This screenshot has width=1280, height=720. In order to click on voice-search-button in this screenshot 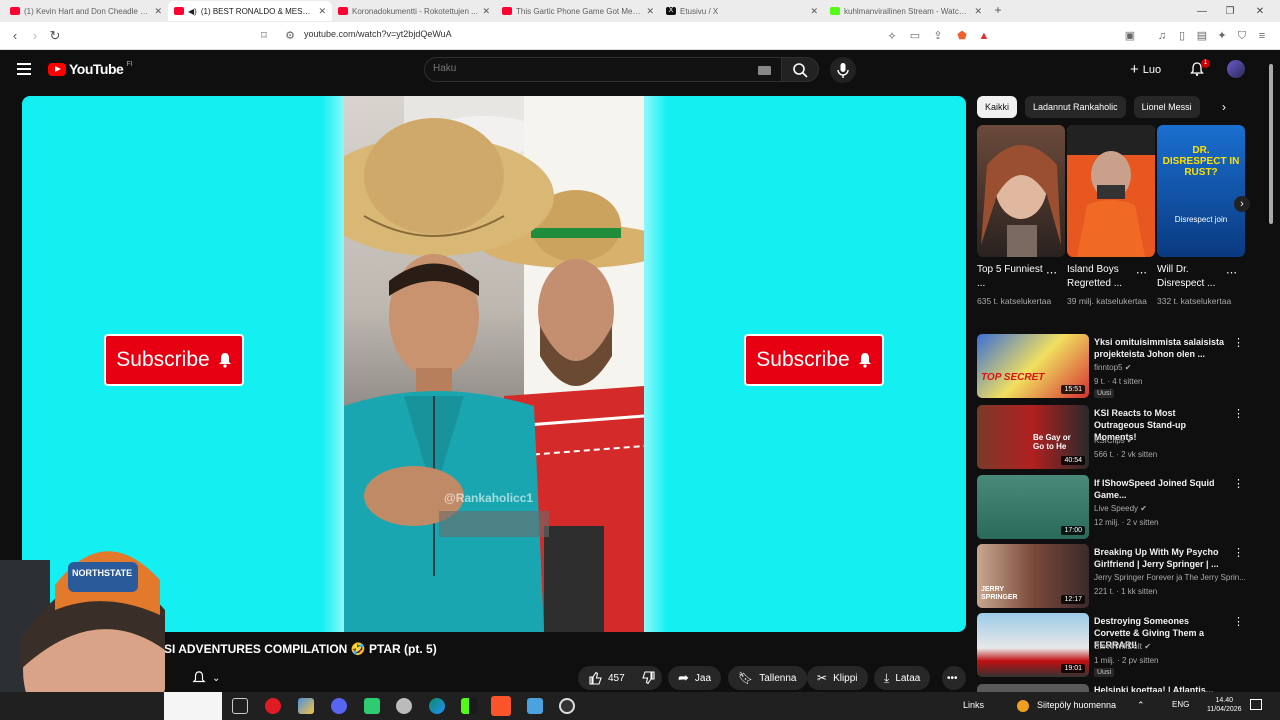, I will do `click(843, 70)`.